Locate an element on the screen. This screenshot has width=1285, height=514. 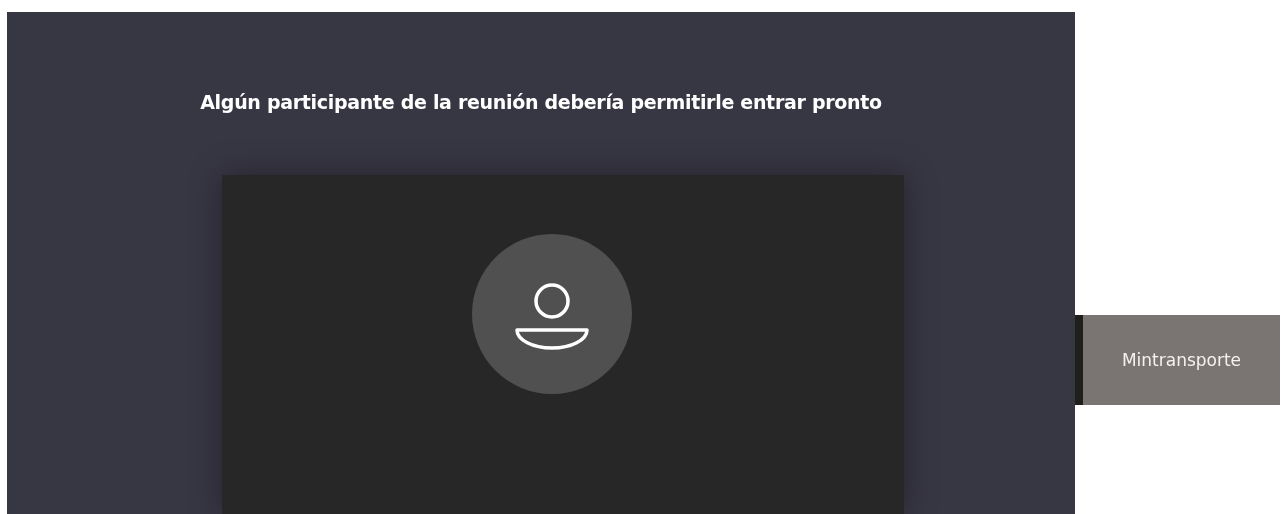
waiting-message: Algún participante de la reunión debería permitirle entrar pronto is located at coordinates (541, 102).